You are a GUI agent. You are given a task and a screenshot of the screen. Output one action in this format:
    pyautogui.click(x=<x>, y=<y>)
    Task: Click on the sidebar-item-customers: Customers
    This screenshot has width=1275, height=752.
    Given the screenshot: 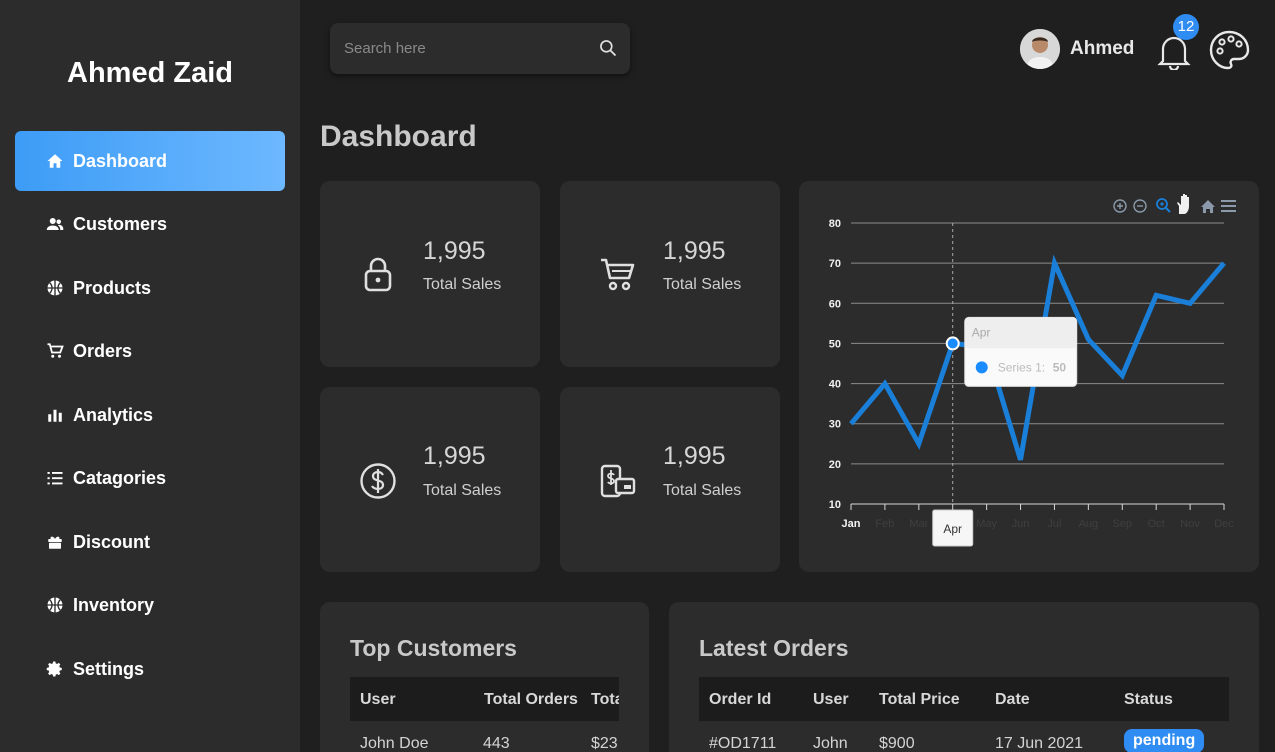 What is the action you would take?
    pyautogui.click(x=150, y=224)
    